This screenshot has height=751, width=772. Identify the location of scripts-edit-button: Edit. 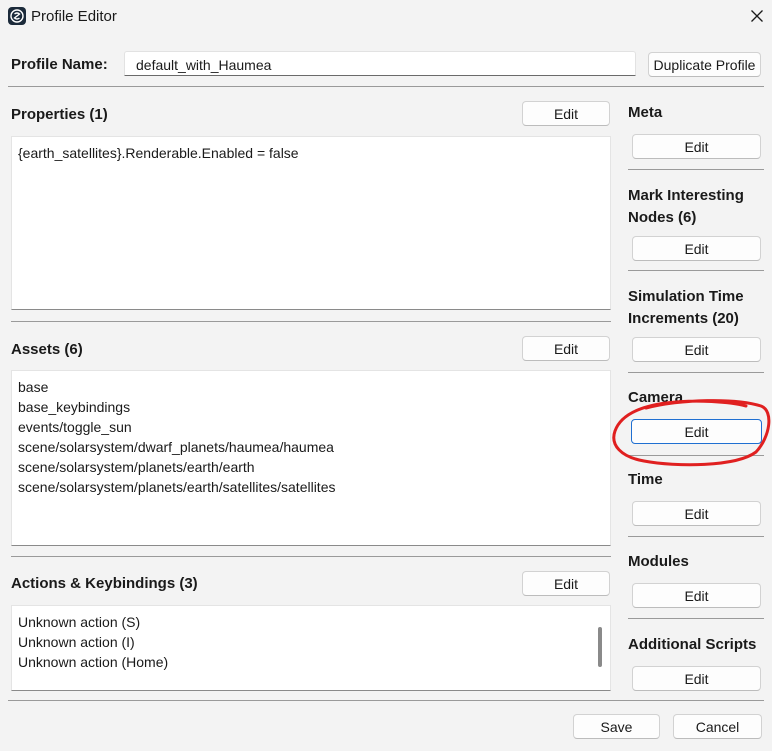
(696, 678).